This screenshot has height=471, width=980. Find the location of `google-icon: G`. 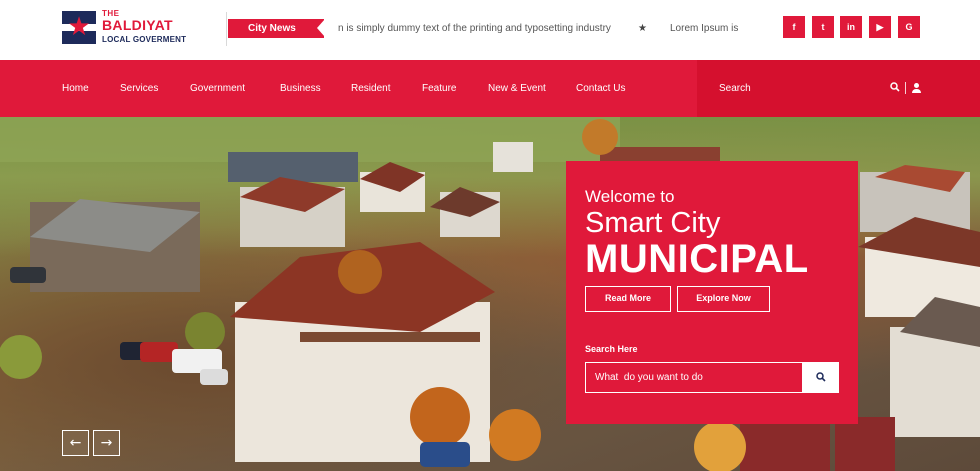

google-icon: G is located at coordinates (909, 27).